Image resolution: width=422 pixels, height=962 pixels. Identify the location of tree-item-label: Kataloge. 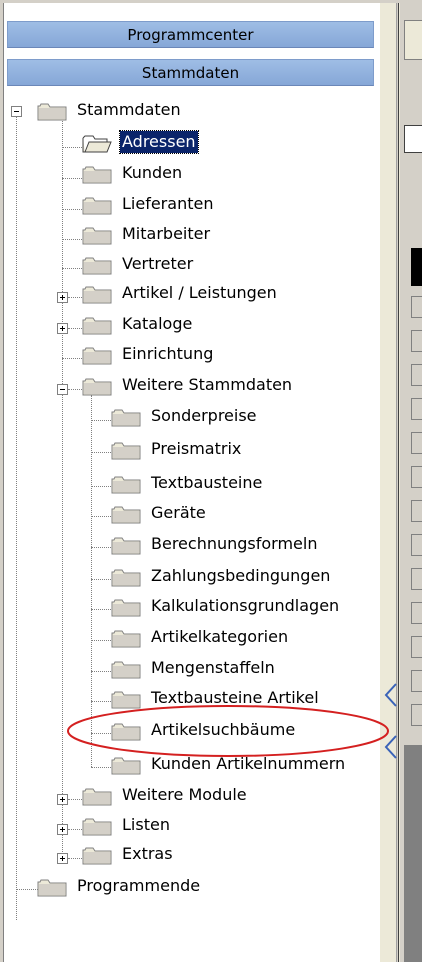
(157, 323).